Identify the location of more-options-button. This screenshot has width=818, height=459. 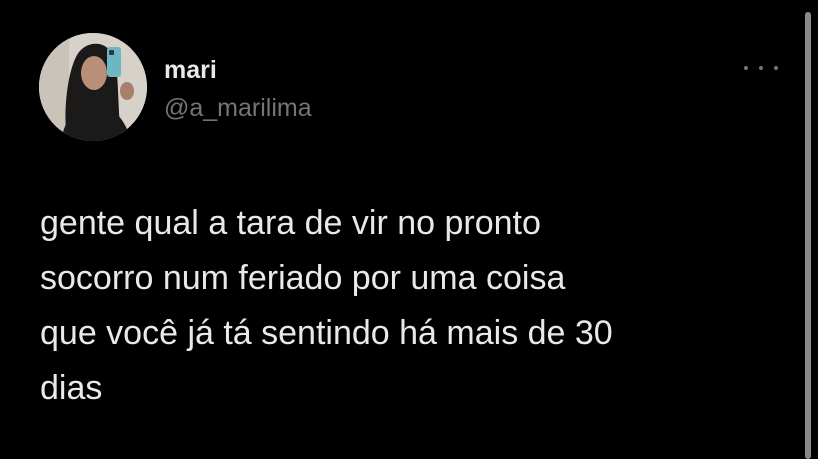
(761, 68).